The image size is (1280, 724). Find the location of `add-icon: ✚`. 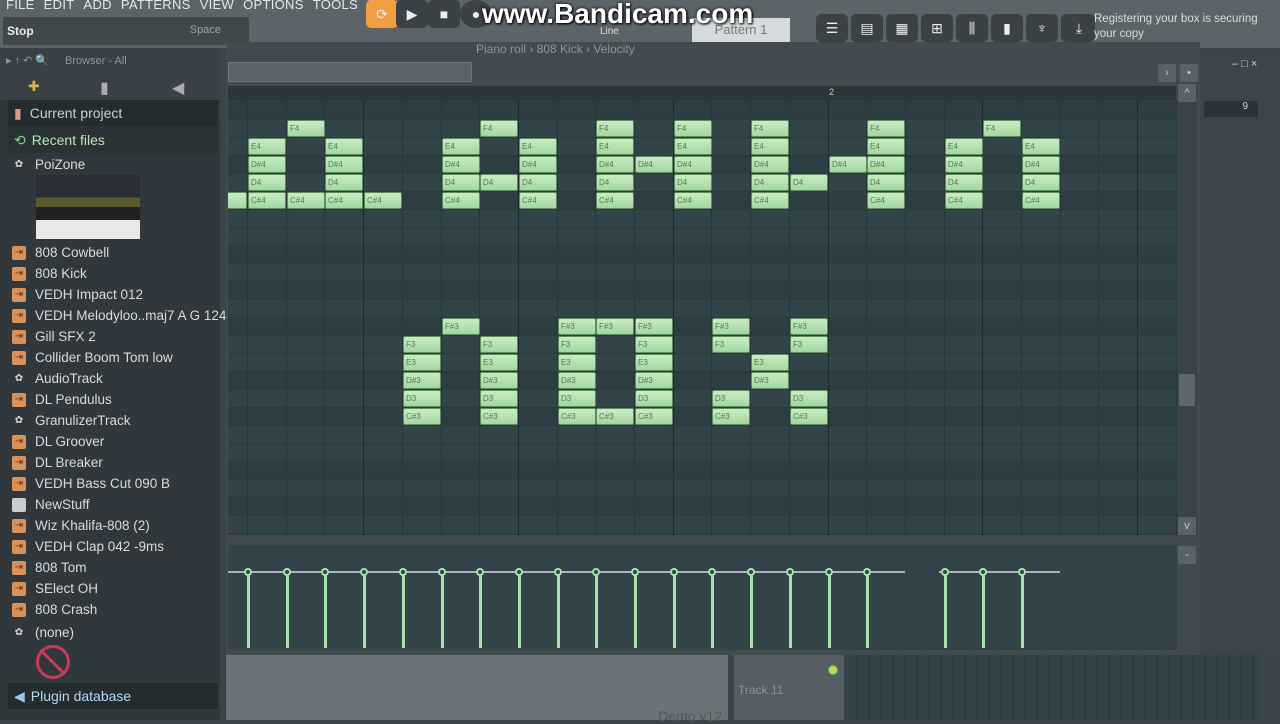

add-icon: ✚ is located at coordinates (34, 86).